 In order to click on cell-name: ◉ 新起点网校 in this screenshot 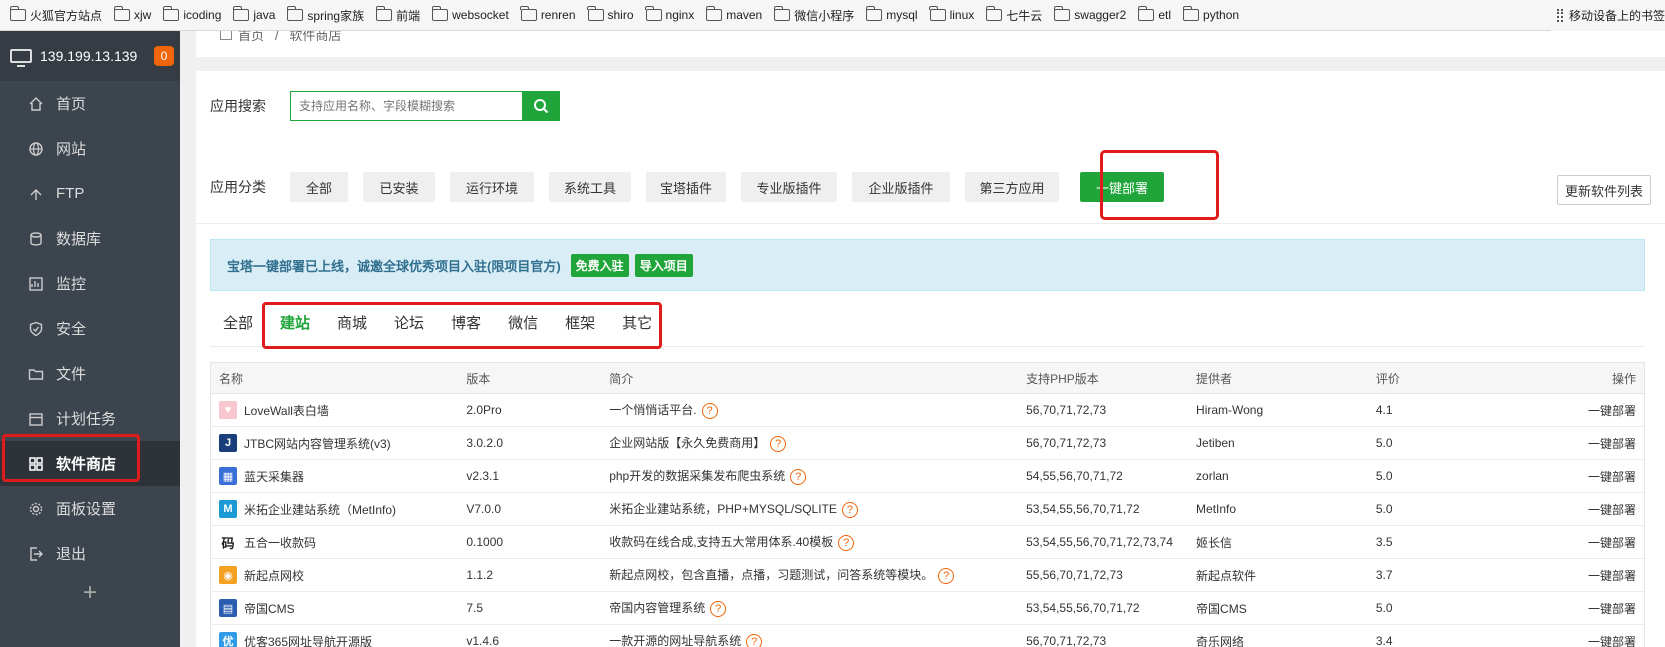, I will do `click(334, 575)`.